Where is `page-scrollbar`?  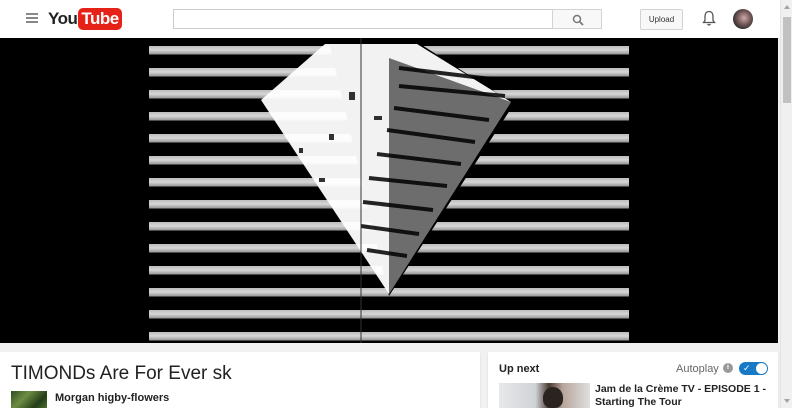 page-scrollbar is located at coordinates (786, 204).